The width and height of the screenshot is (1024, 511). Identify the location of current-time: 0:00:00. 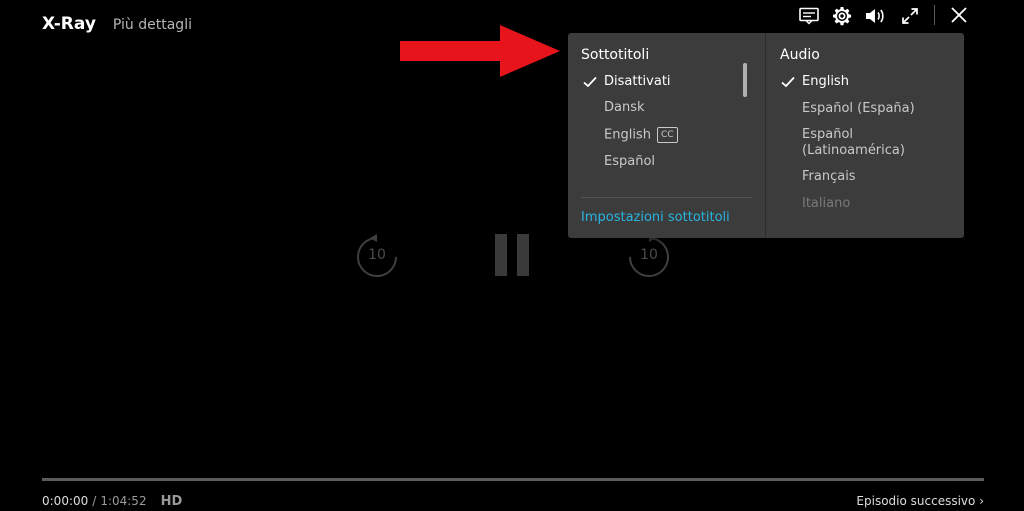
(65, 501).